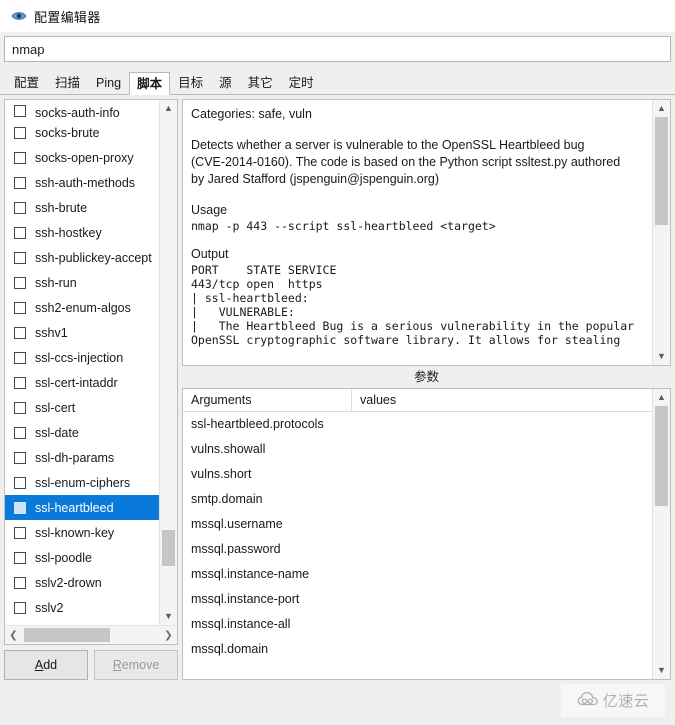 Image resolution: width=675 pixels, height=725 pixels. Describe the element at coordinates (82, 110) in the screenshot. I see `list-item: socks-auth-info` at that location.